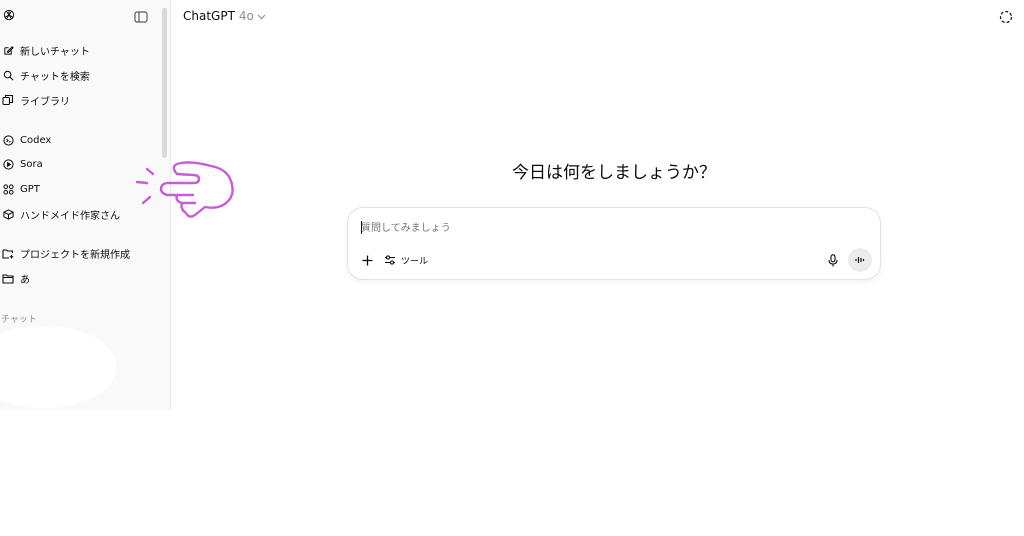  Describe the element at coordinates (261, 16) in the screenshot. I see `chevron-down-icon` at that location.